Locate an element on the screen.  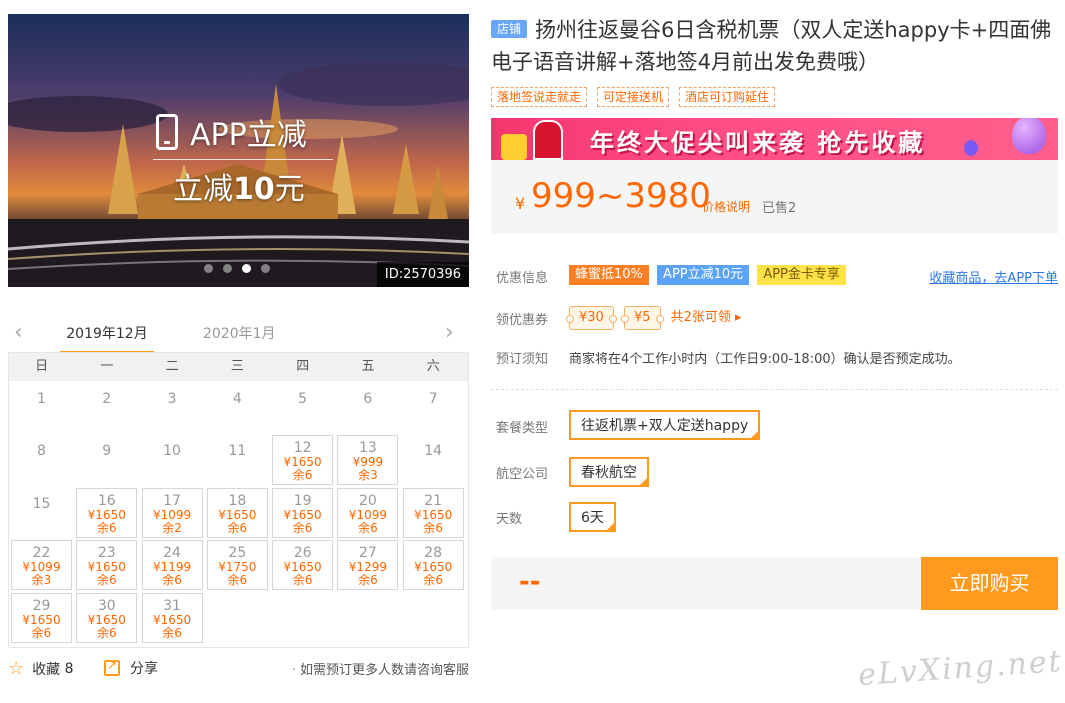
hero-minus-line: 立减10元 is located at coordinates (239, 186).